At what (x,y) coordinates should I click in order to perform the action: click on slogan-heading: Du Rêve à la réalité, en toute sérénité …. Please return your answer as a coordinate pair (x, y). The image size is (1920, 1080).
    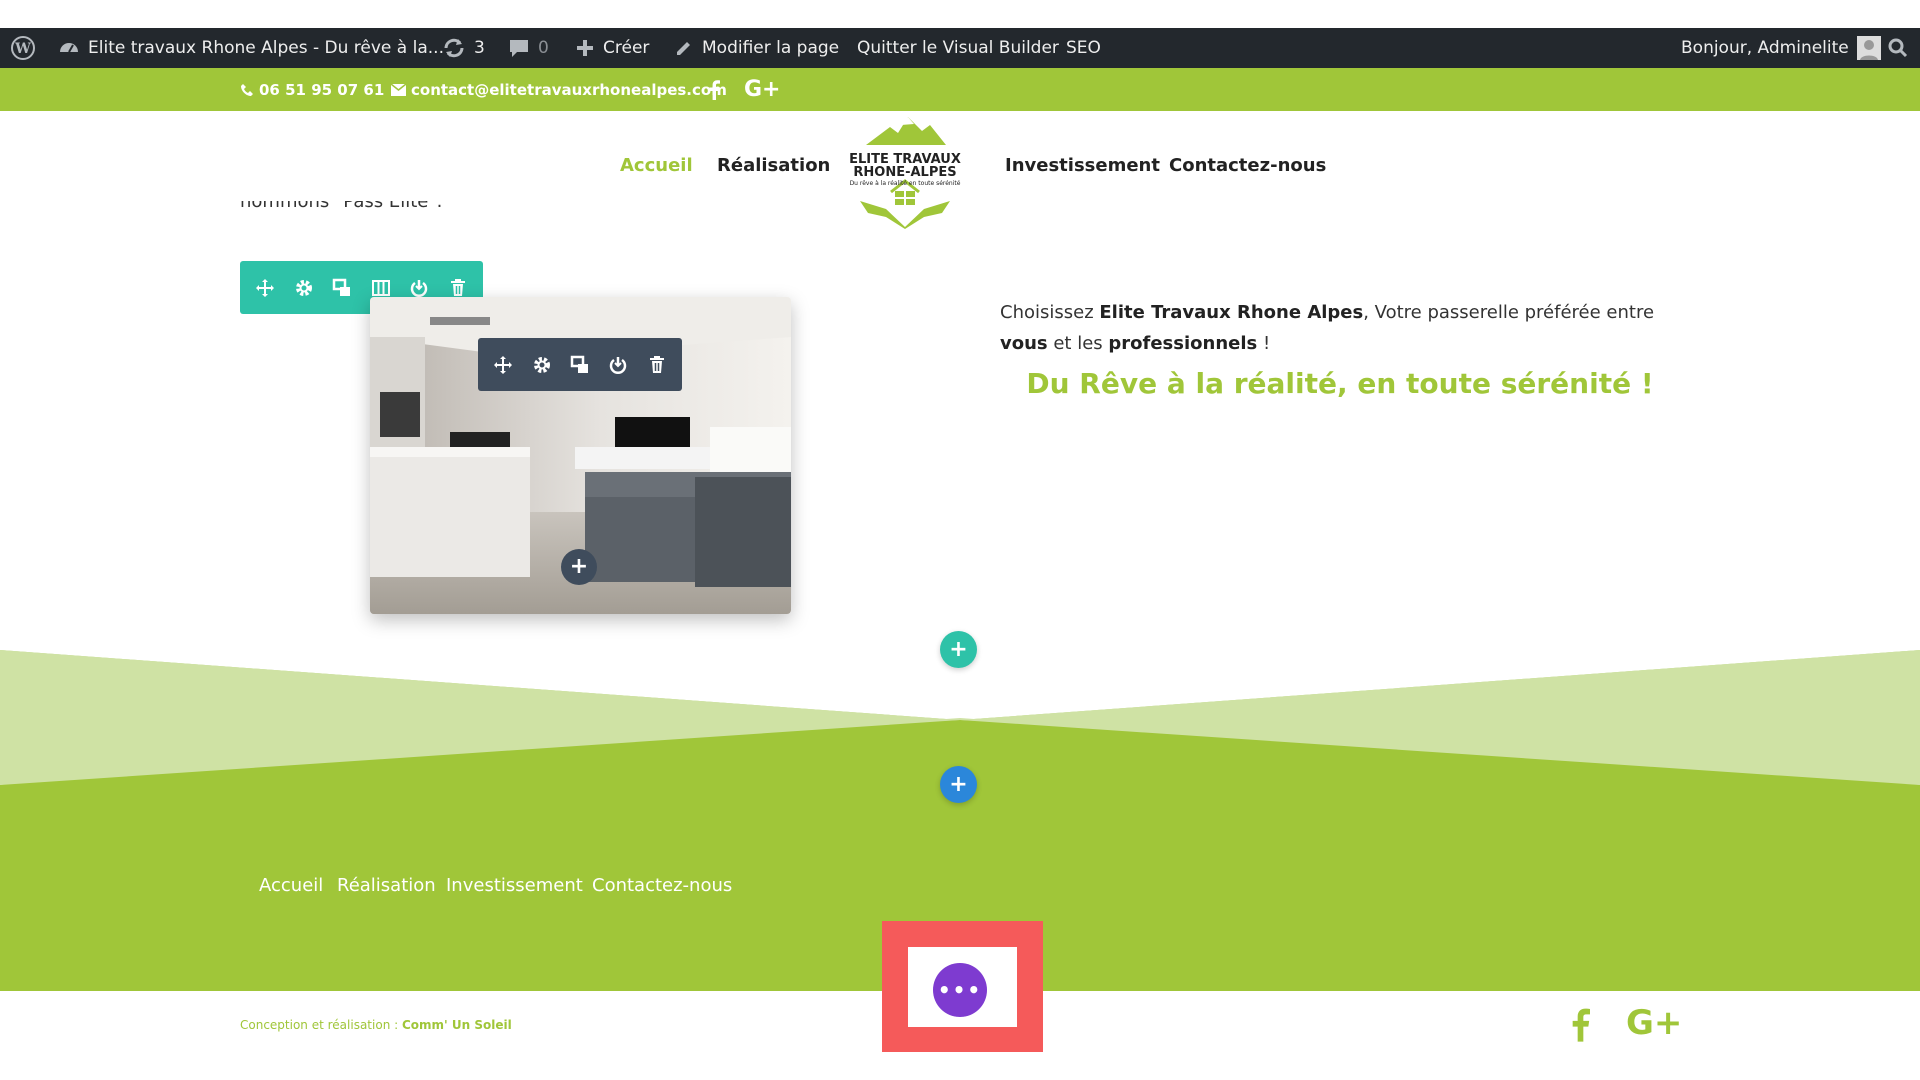
    Looking at the image, I should click on (1340, 383).